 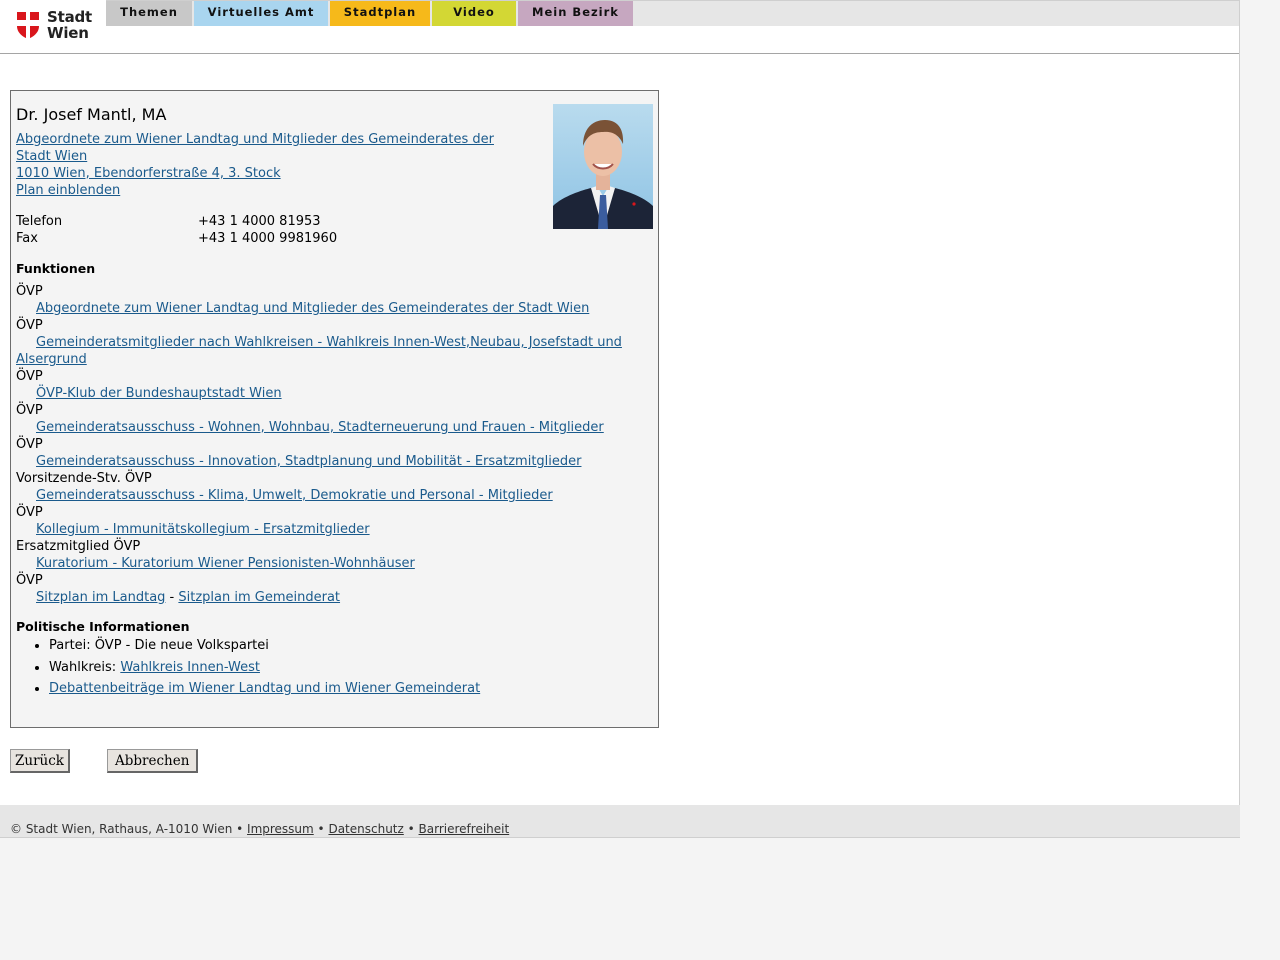 I want to click on person-name: Dr. Josef Mantl, MA, so click(x=91, y=114).